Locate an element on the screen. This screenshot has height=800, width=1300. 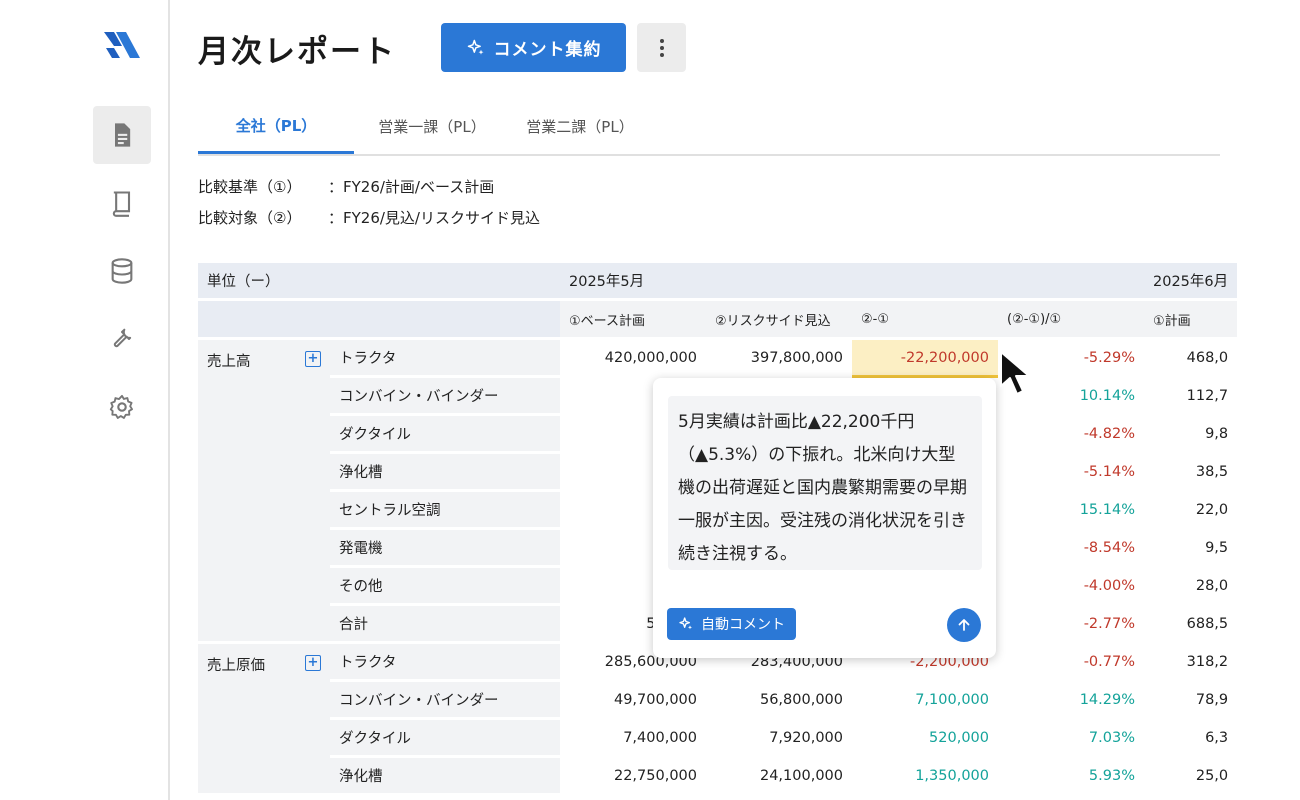
next-plan-cell: 78,9 is located at coordinates (1191, 701).